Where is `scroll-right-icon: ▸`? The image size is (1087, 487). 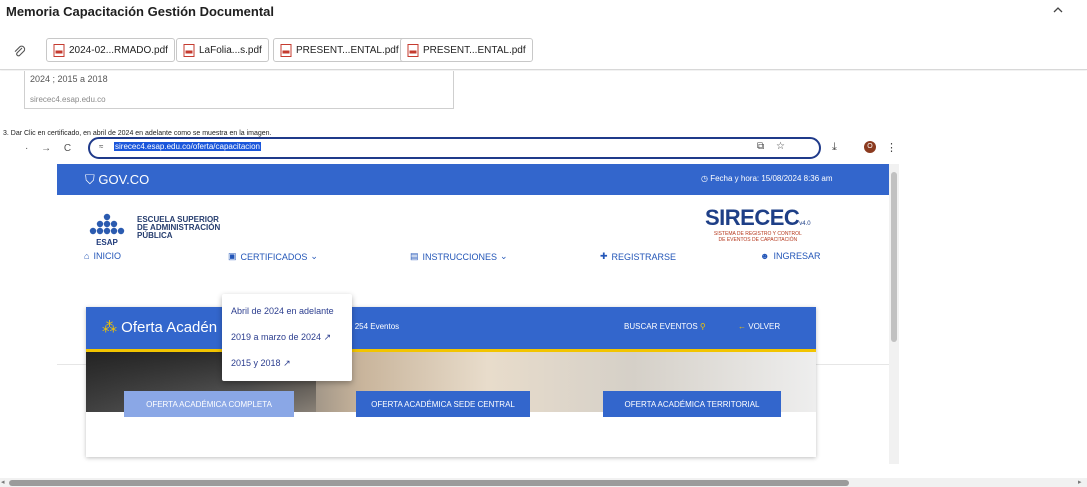
scroll-right-icon: ▸ is located at coordinates (1080, 482).